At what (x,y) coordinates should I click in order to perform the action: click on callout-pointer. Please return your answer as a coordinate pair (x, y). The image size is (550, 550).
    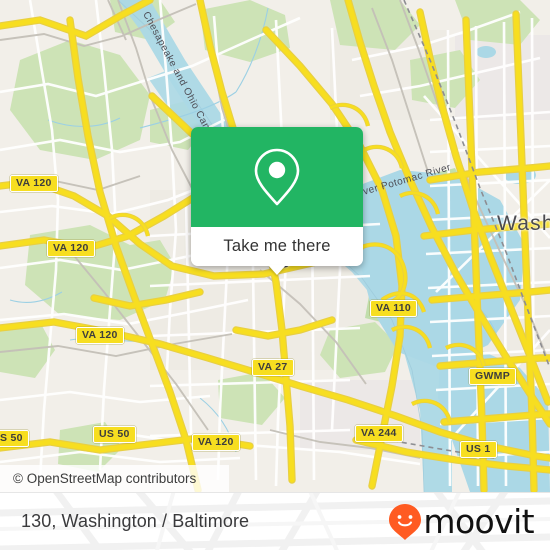
    Looking at the image, I should click on (277, 270).